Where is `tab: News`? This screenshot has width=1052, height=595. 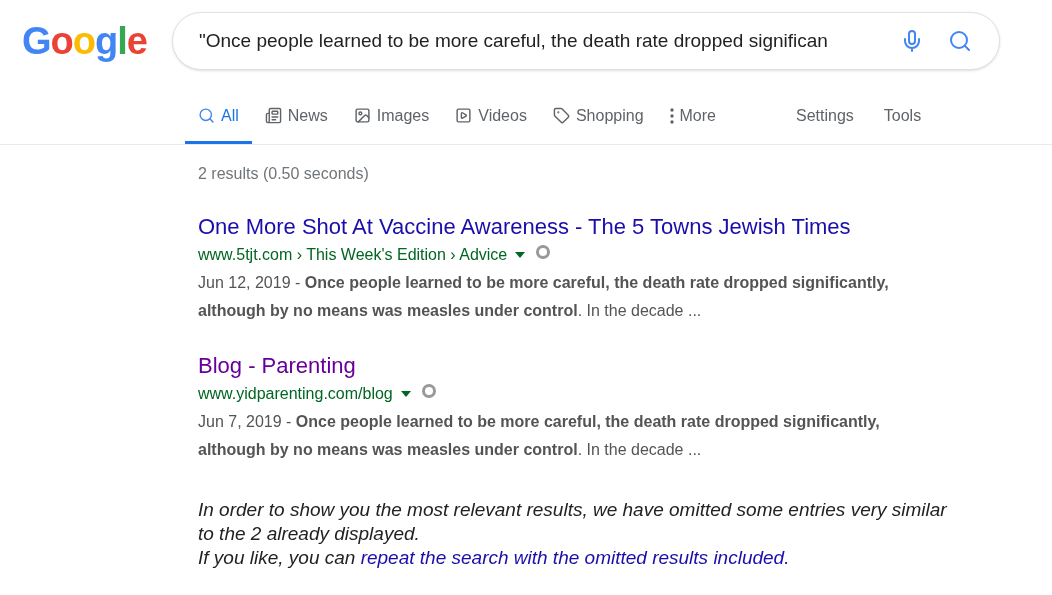
tab: News is located at coordinates (296, 121).